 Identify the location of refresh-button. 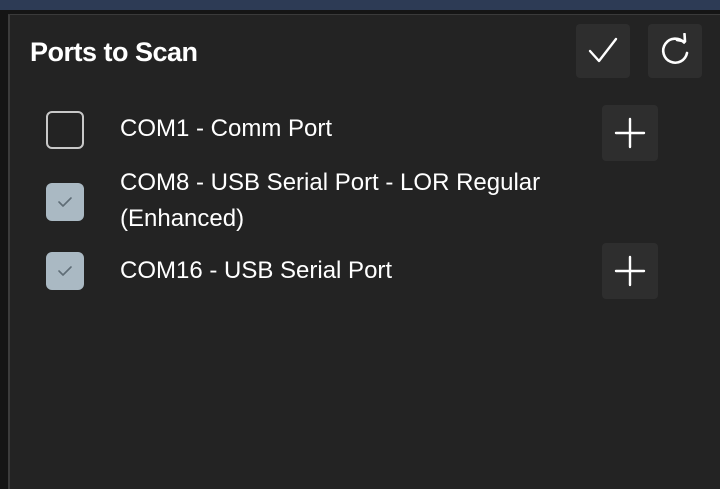
(675, 51).